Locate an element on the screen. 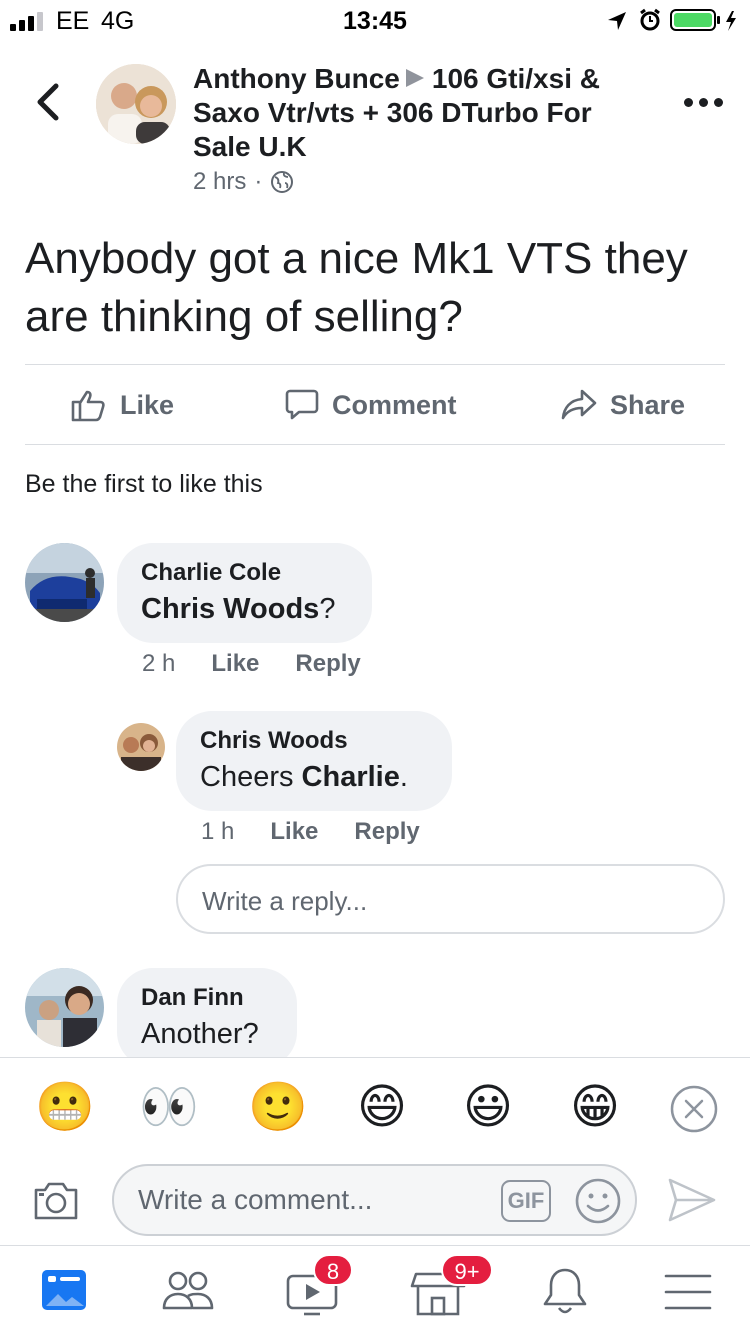 The height and width of the screenshot is (1334, 750). author-name: Anthony Bunce is located at coordinates (296, 78).